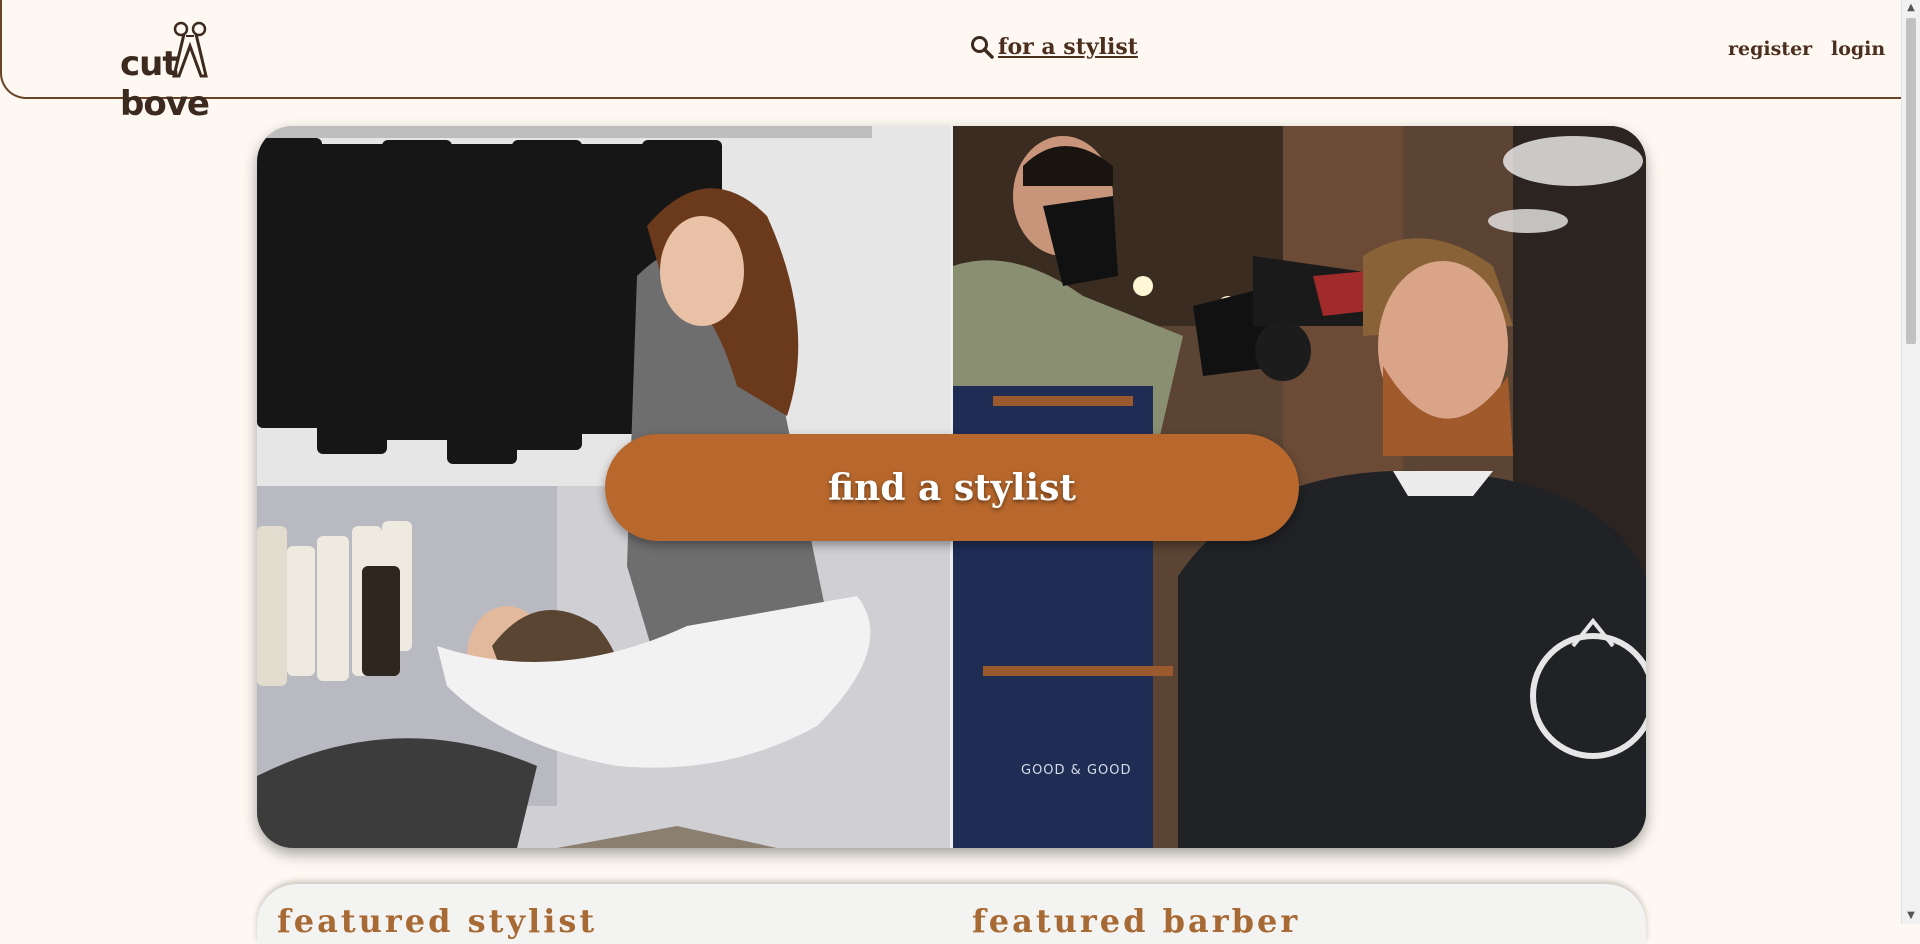  I want to click on search-stylist-link: for a stylist, so click(1054, 47).